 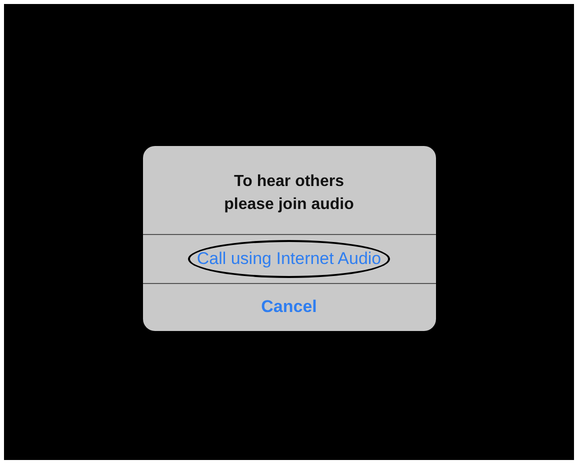 I want to click on alert-action-button: Cancel, so click(x=289, y=307).